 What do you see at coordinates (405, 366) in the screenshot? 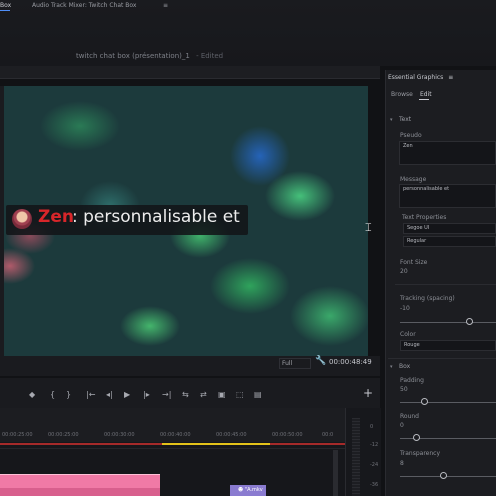
I see `section-title-box: Box` at bounding box center [405, 366].